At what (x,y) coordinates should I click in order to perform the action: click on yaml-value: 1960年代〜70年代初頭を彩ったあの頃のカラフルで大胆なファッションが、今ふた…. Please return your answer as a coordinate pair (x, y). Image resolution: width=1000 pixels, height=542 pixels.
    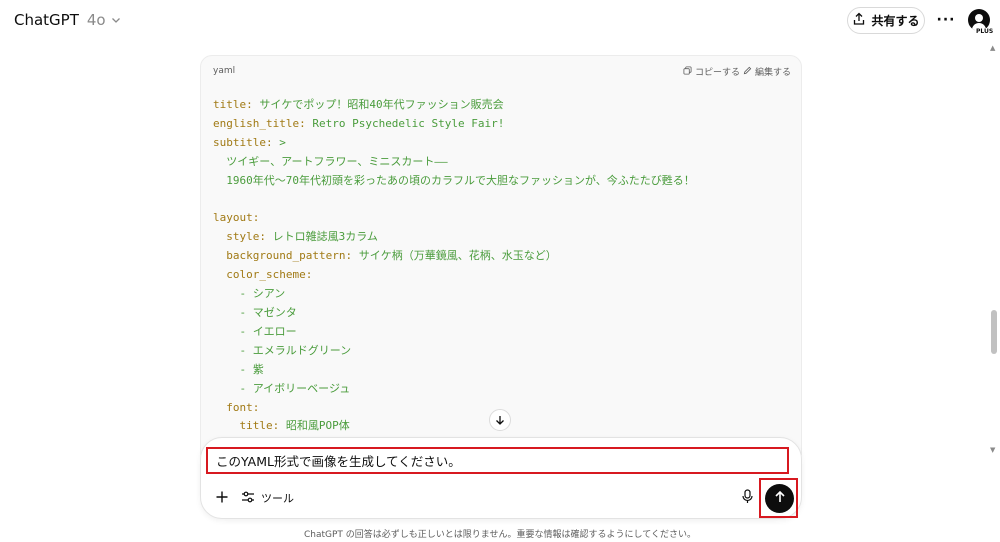
    Looking at the image, I should click on (454, 180).